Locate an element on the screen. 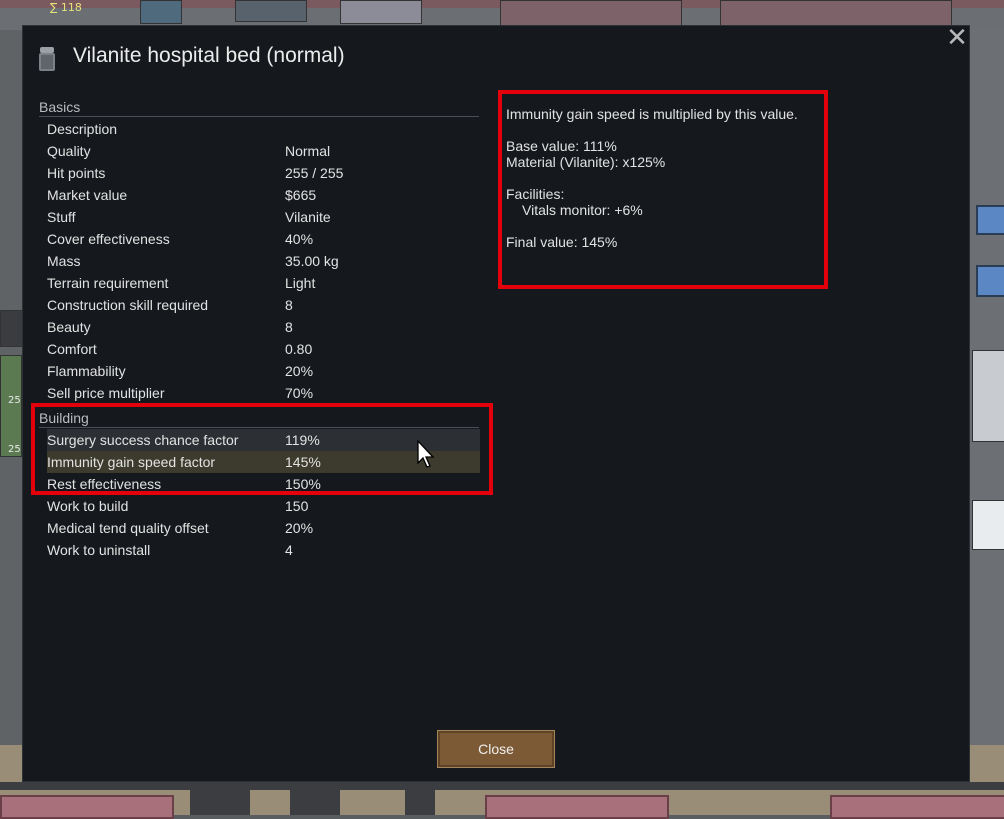 The height and width of the screenshot is (819, 1004). explanation-final-value: Final value: 145% is located at coordinates (562, 242).